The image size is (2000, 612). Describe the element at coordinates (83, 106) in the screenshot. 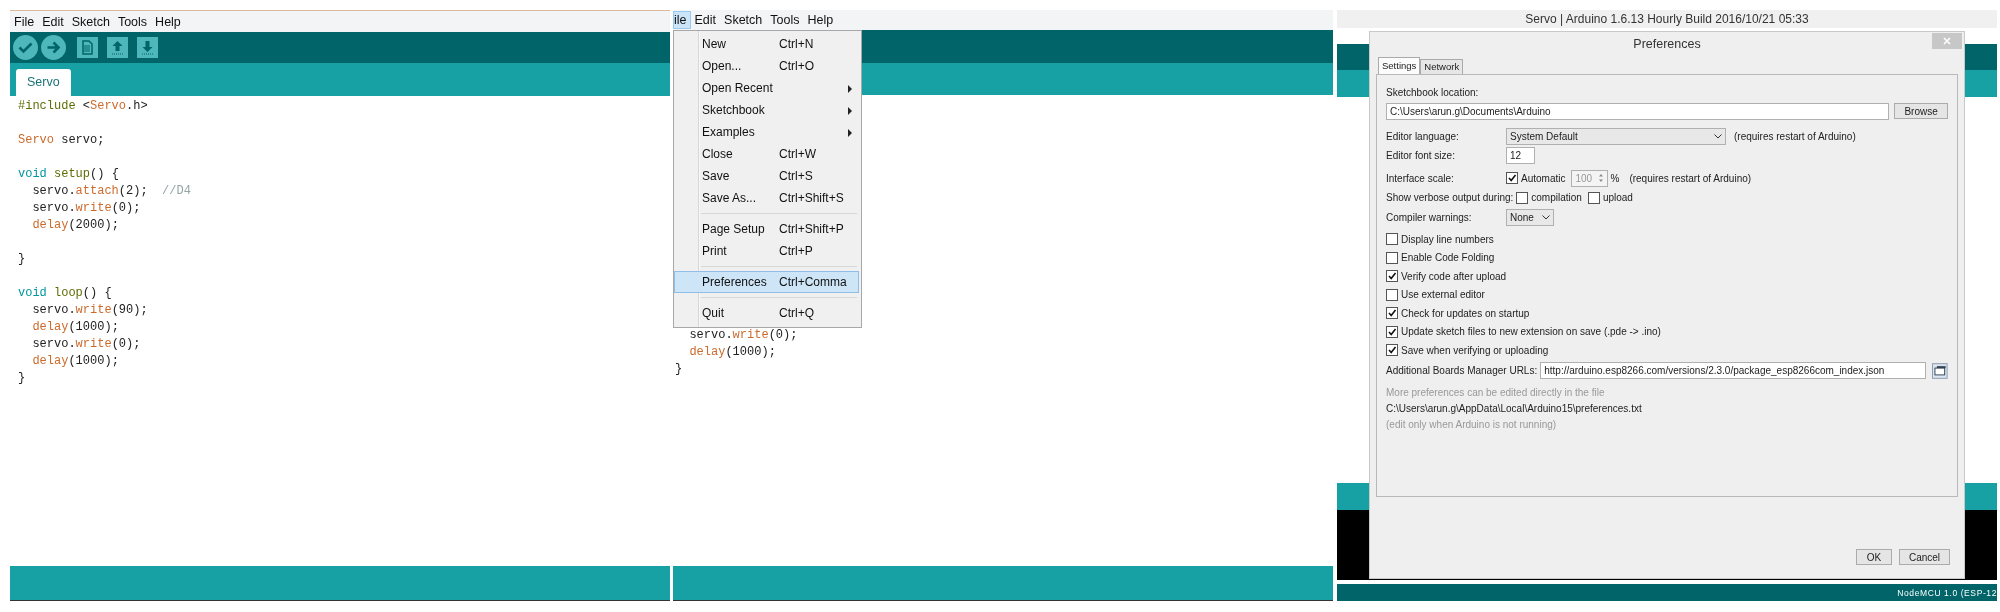

I see `code-line: #include <Servo.h>` at that location.